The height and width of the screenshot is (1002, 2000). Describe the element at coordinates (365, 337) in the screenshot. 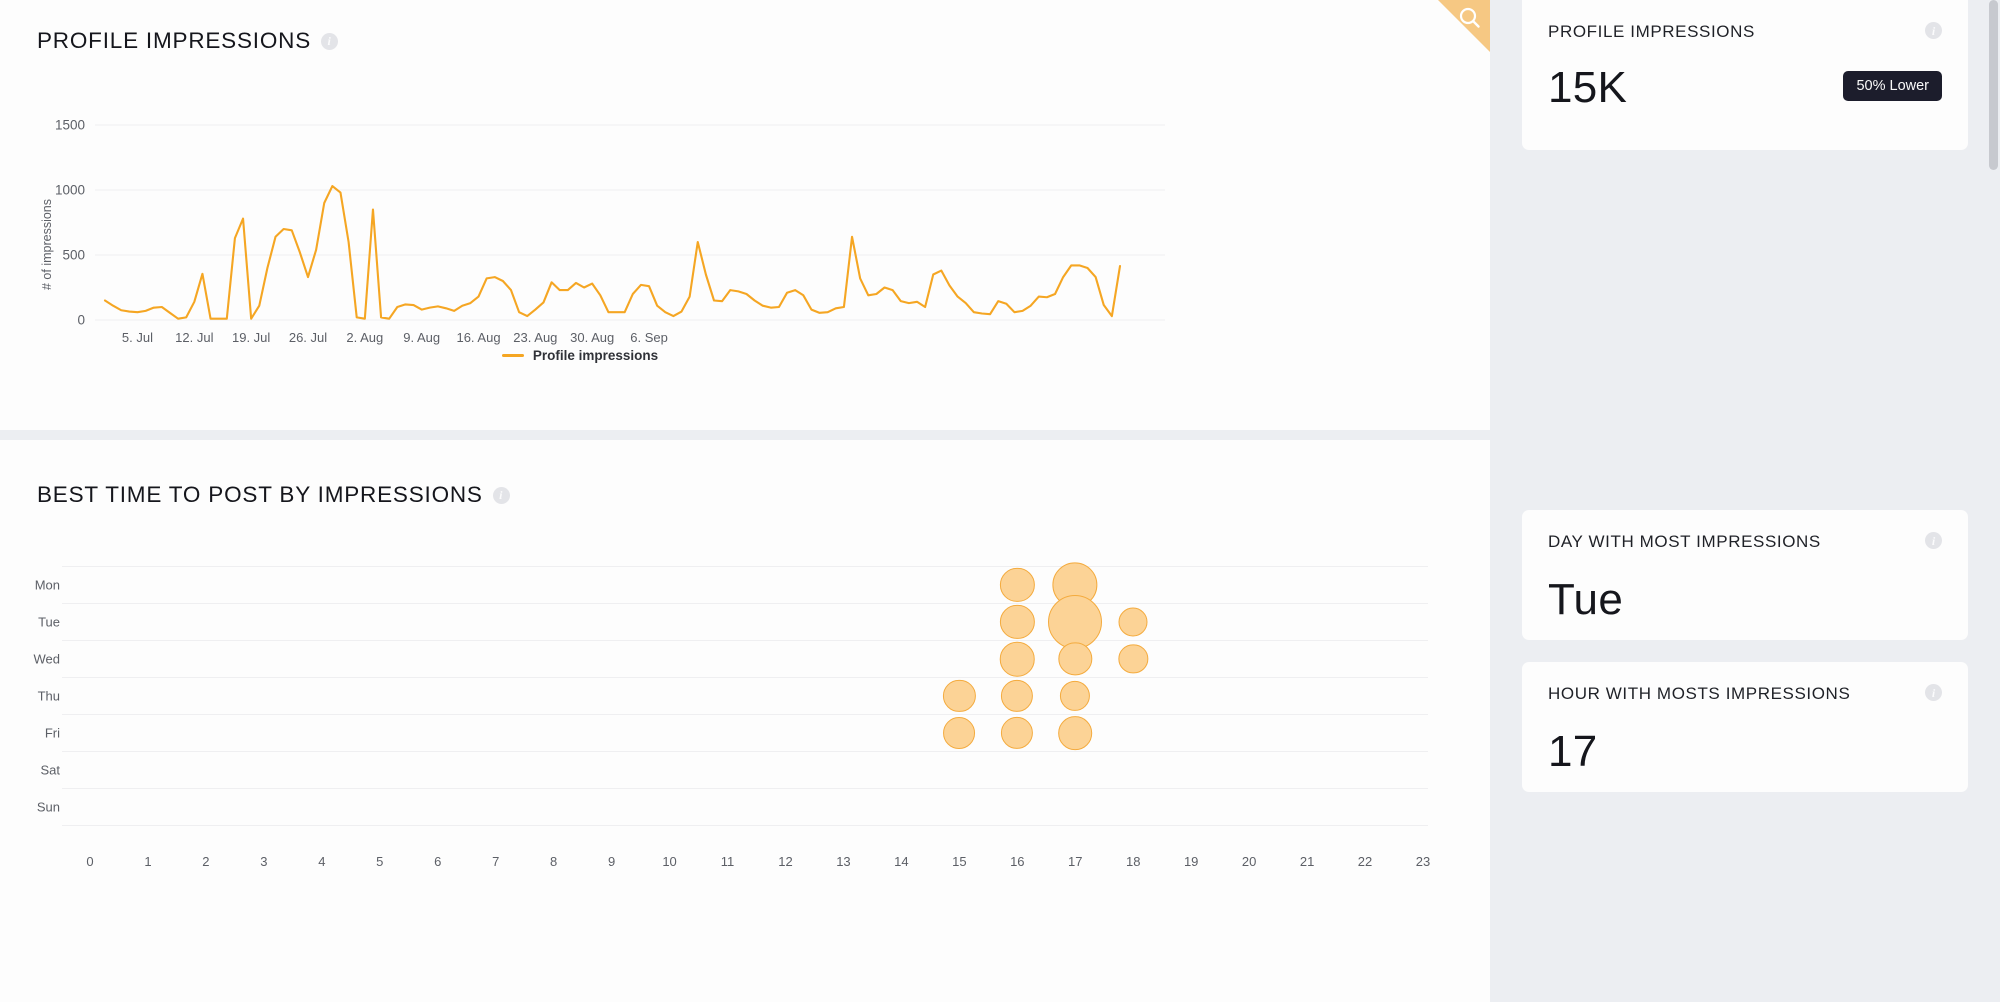

I see `x-tick: 2. Aug` at that location.